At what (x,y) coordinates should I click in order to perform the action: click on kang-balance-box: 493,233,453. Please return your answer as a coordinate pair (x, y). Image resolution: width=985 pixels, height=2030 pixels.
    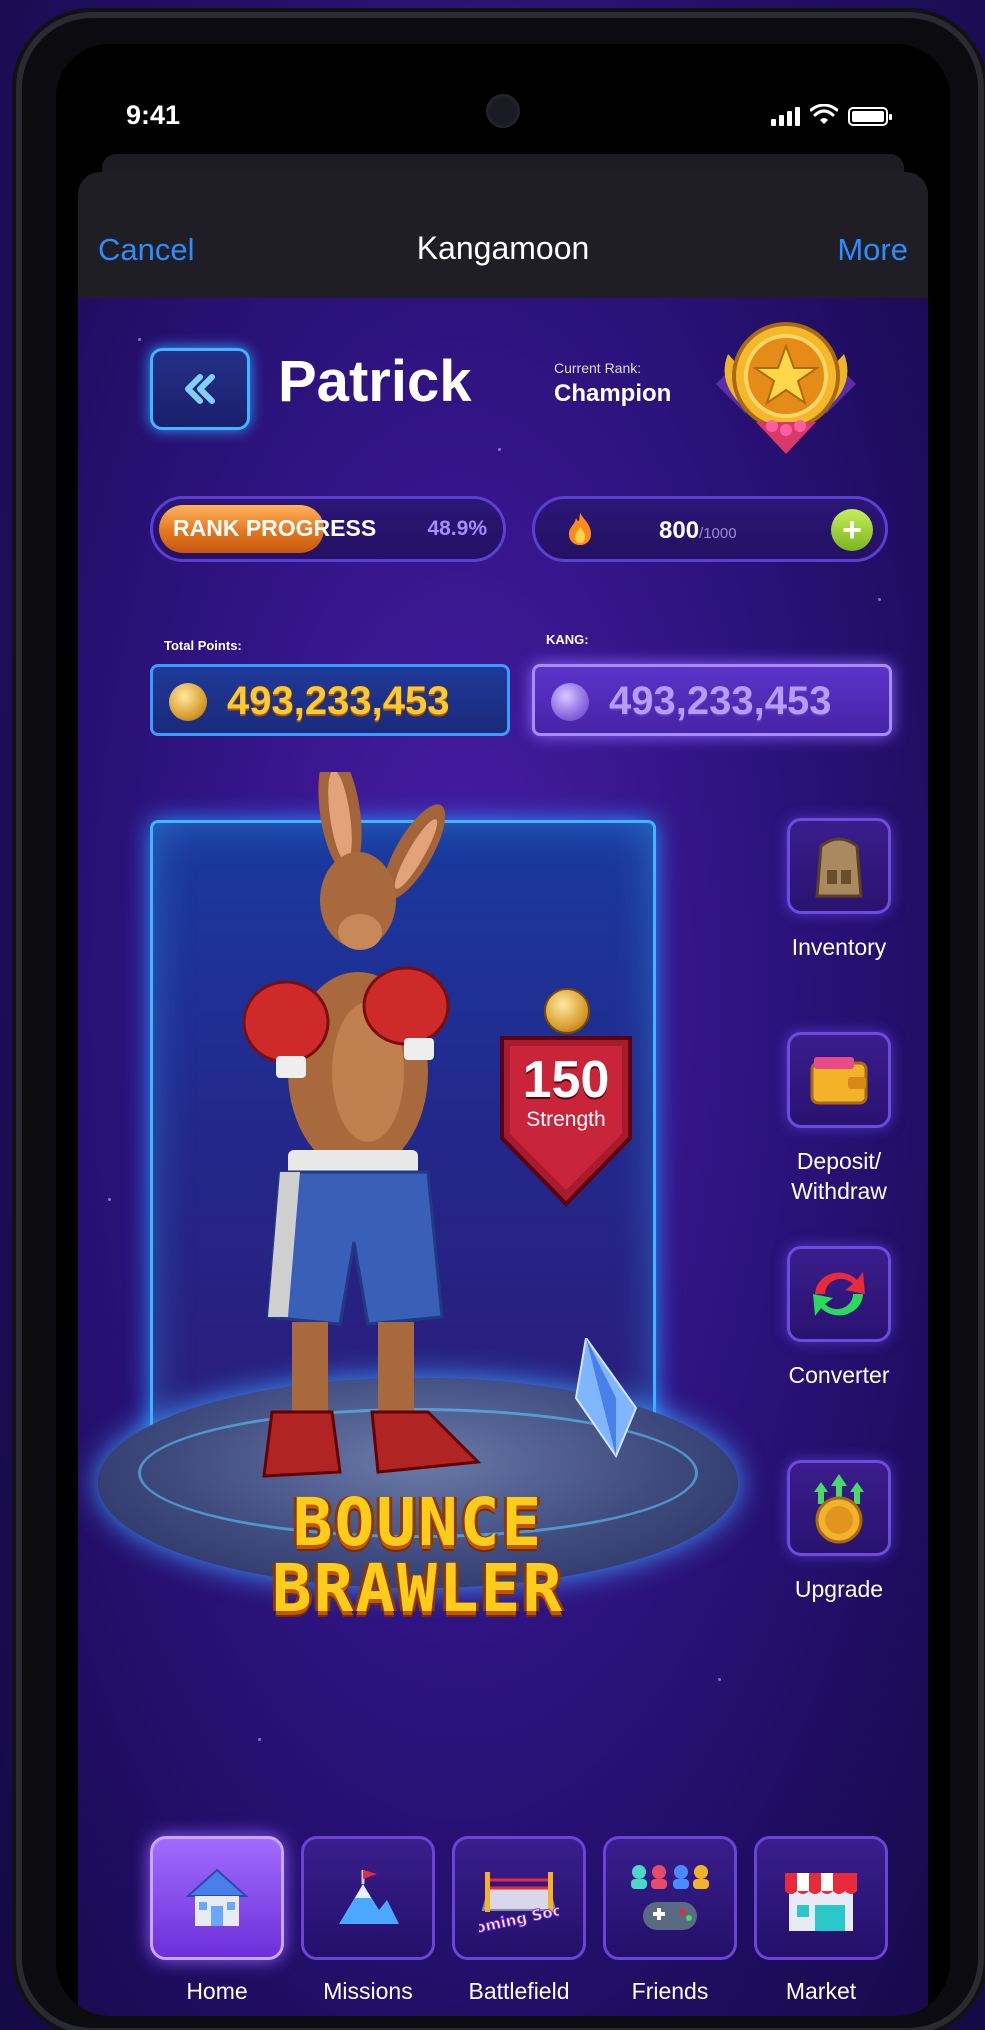
    Looking at the image, I should click on (712, 700).